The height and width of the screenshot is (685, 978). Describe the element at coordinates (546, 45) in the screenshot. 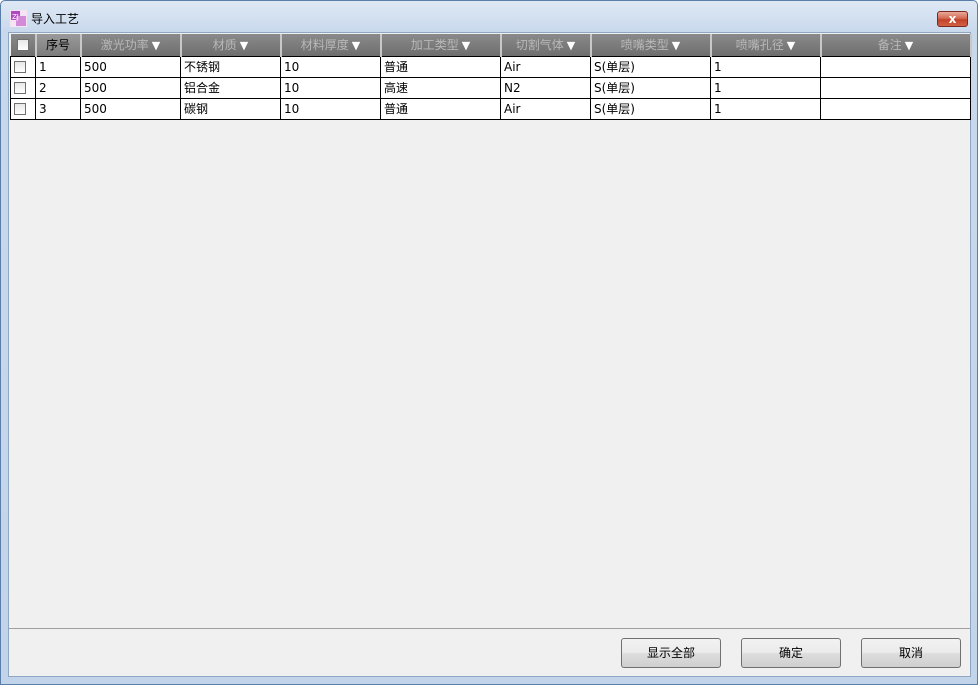

I see `column-header-gas: 切割气体 ▼` at that location.